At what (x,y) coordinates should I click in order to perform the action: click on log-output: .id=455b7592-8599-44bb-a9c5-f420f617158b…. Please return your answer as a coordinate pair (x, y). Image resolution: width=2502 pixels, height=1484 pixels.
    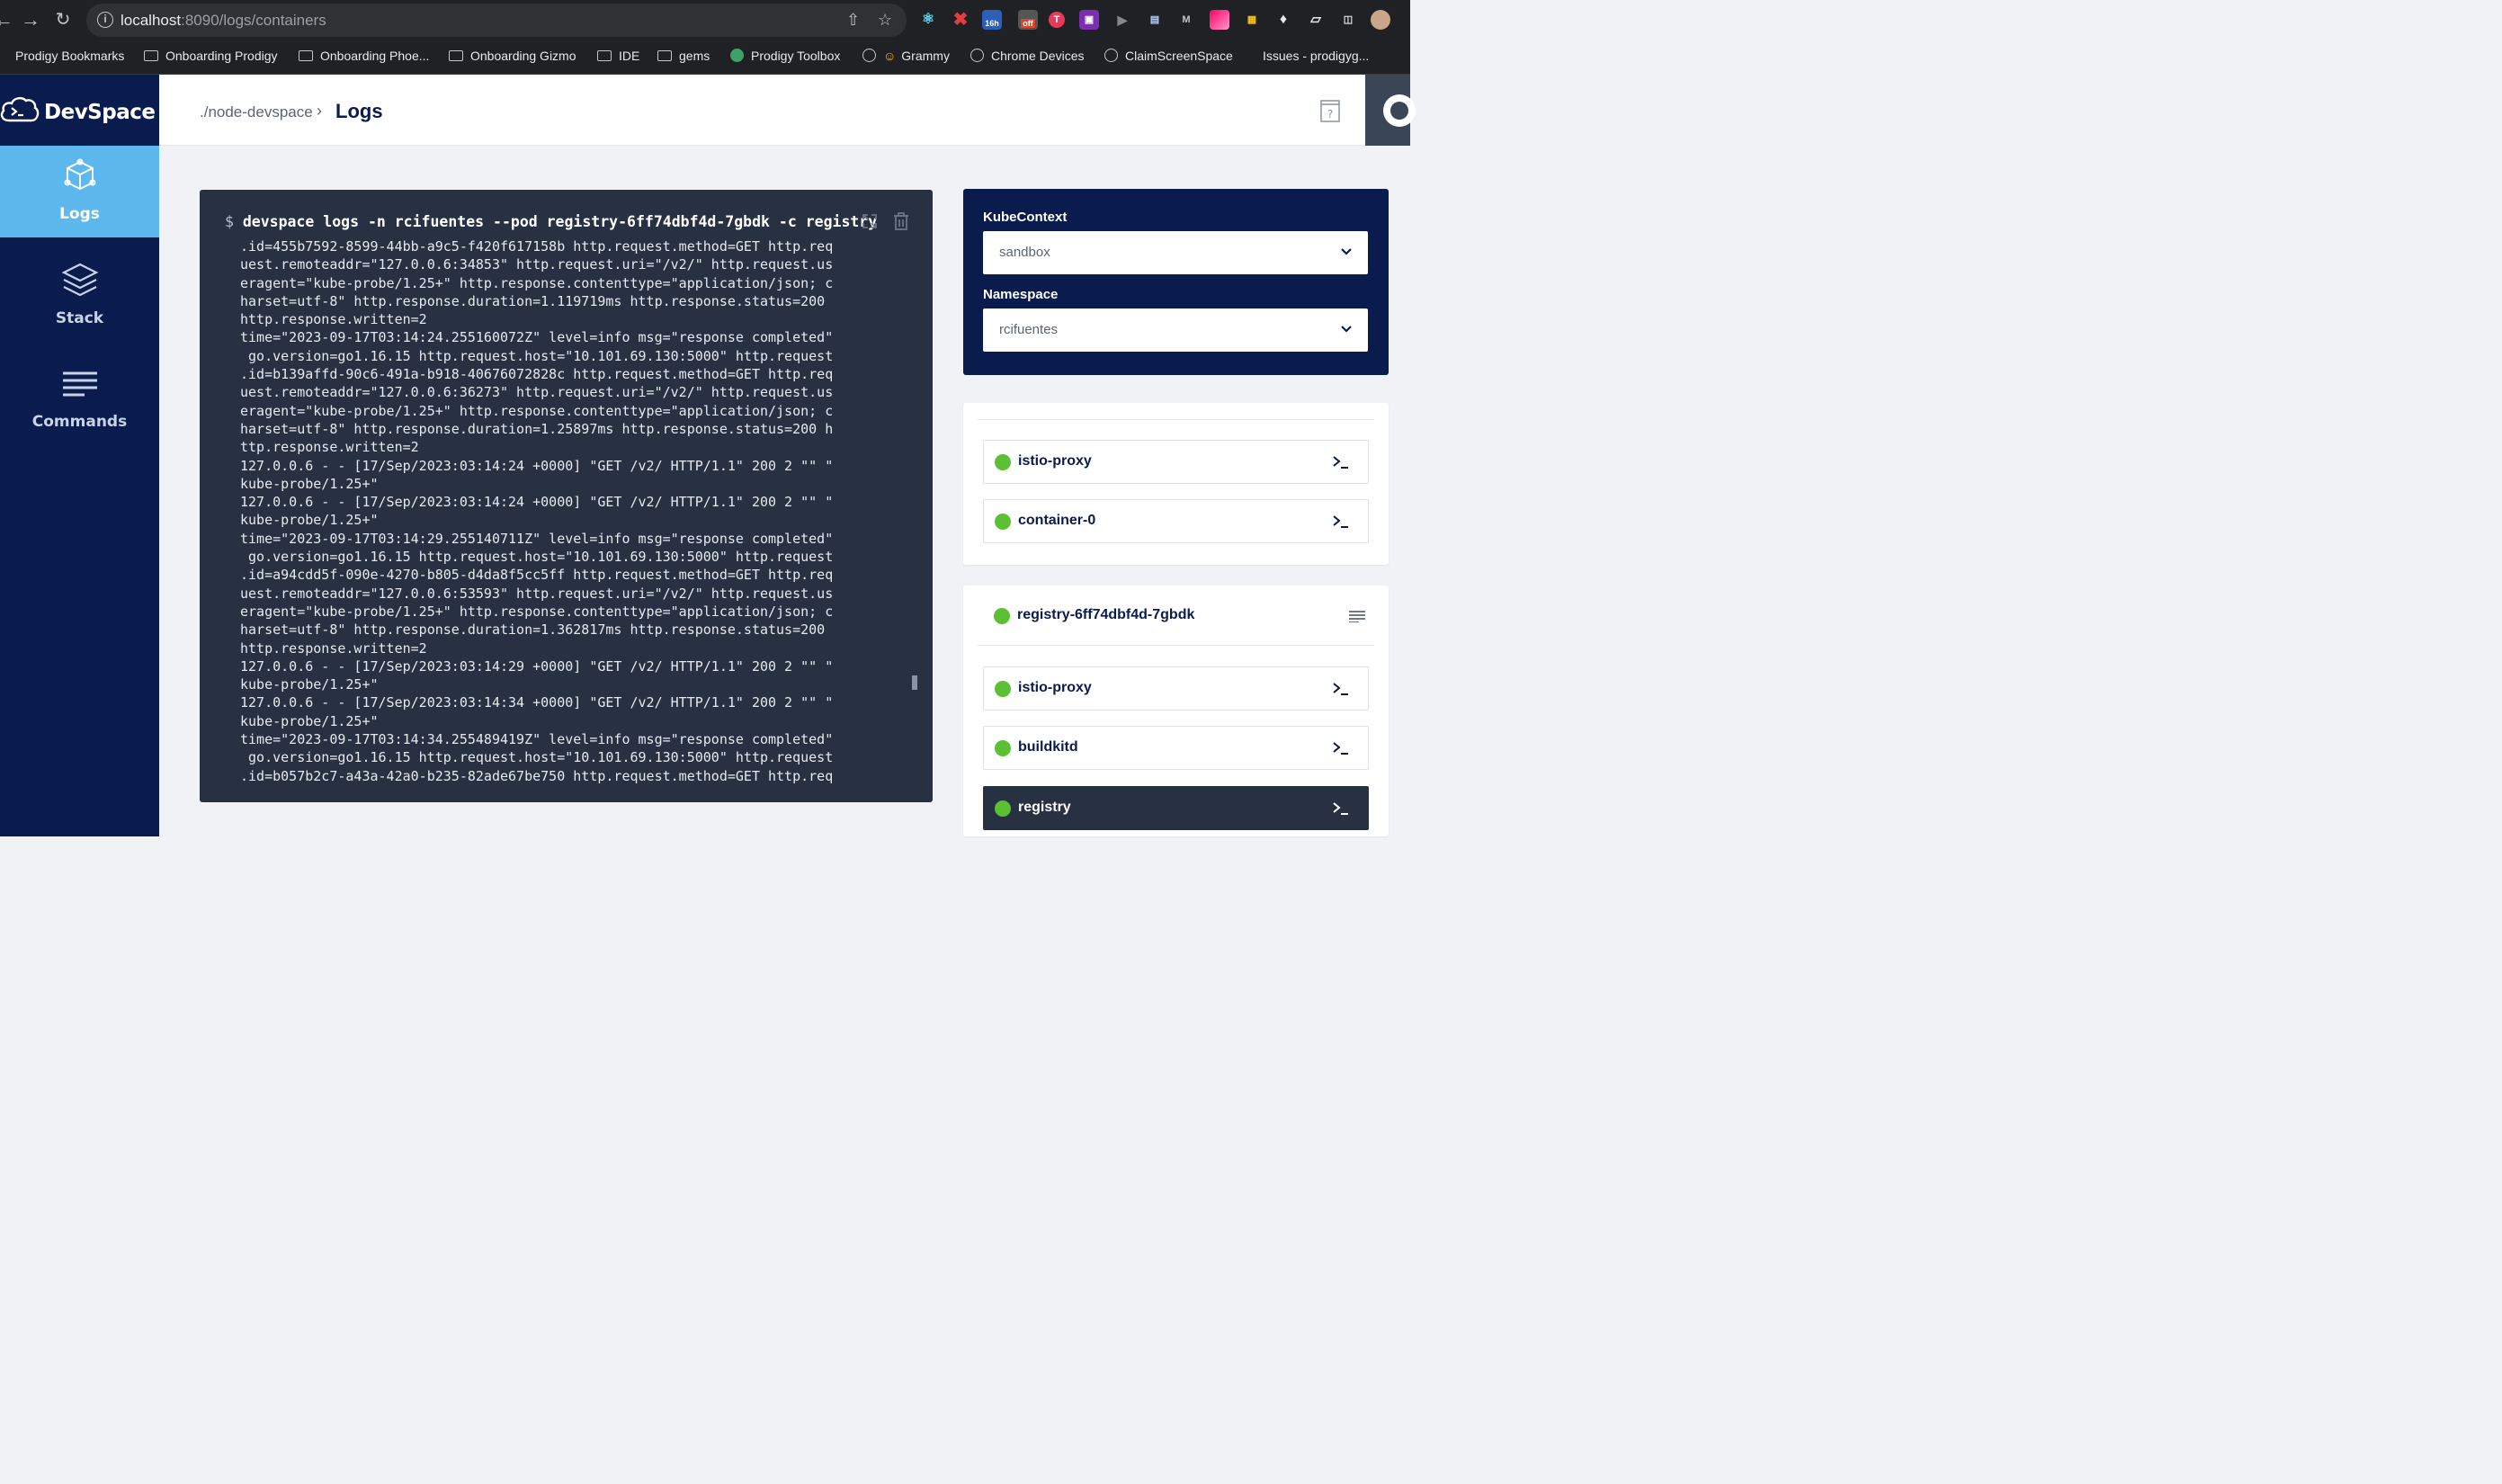
    Looking at the image, I should click on (575, 511).